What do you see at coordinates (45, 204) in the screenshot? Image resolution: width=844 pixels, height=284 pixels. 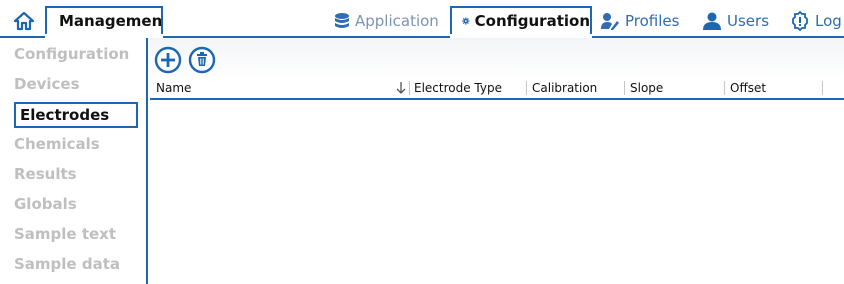 I see `sidebar-item-globals: Globals` at bounding box center [45, 204].